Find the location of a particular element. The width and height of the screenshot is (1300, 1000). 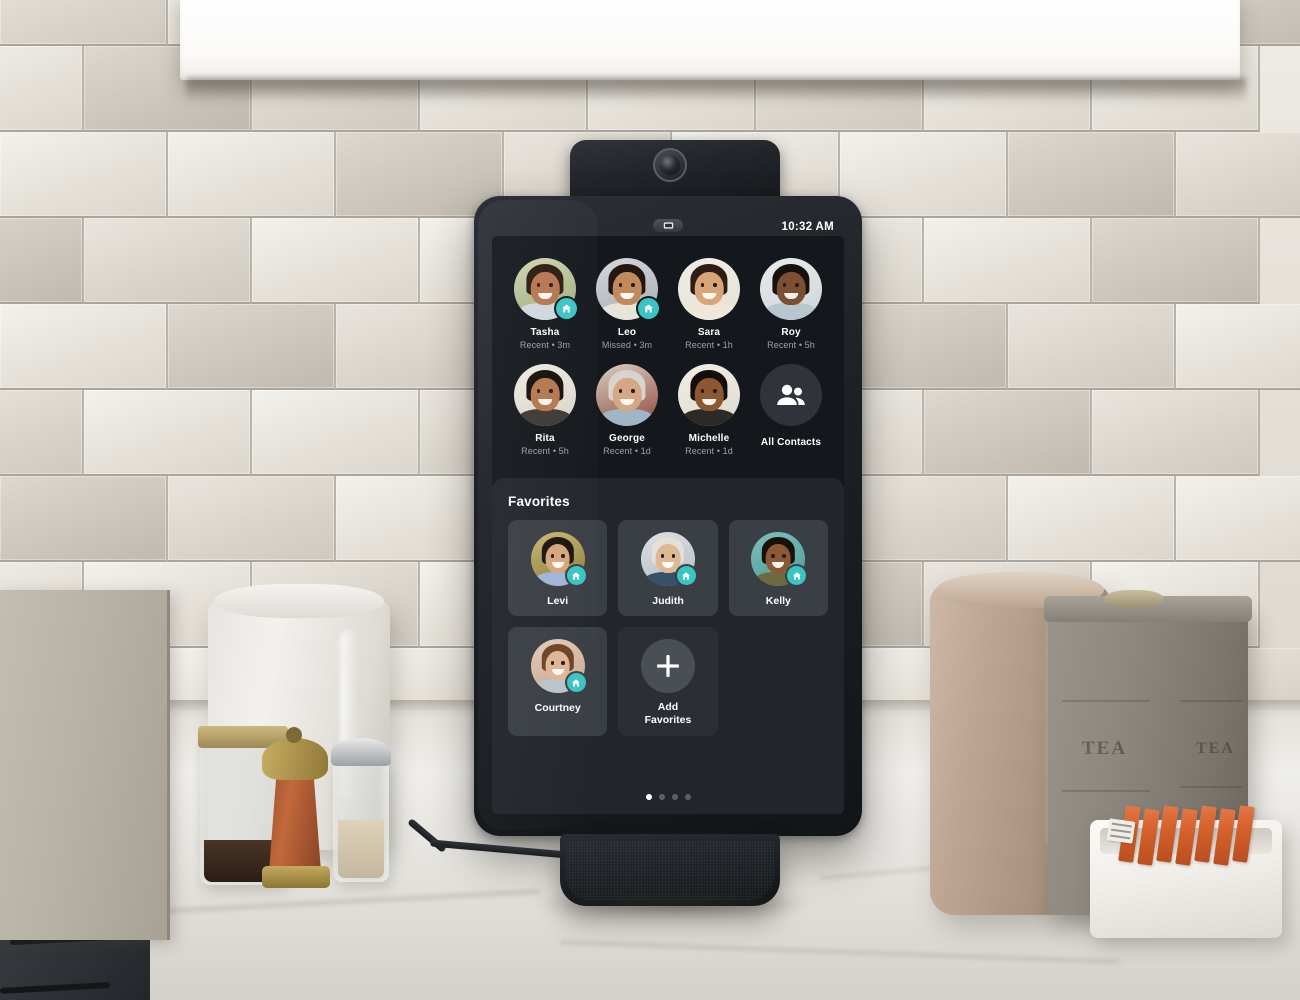

favorite-card-courtney: Courtney is located at coordinates (558, 682).